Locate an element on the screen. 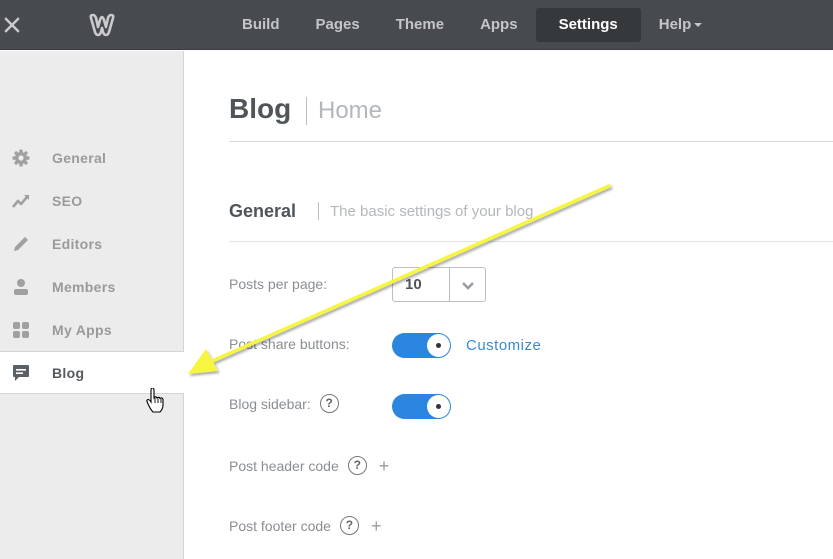 The width and height of the screenshot is (833, 559). section-title: General is located at coordinates (263, 211).